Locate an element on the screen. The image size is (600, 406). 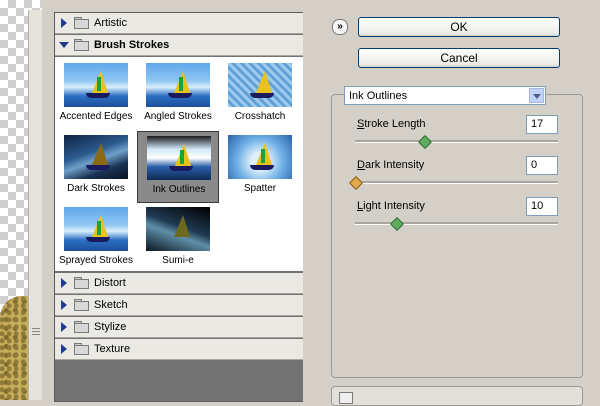
dark-intensity-slider-track is located at coordinates (456, 182).